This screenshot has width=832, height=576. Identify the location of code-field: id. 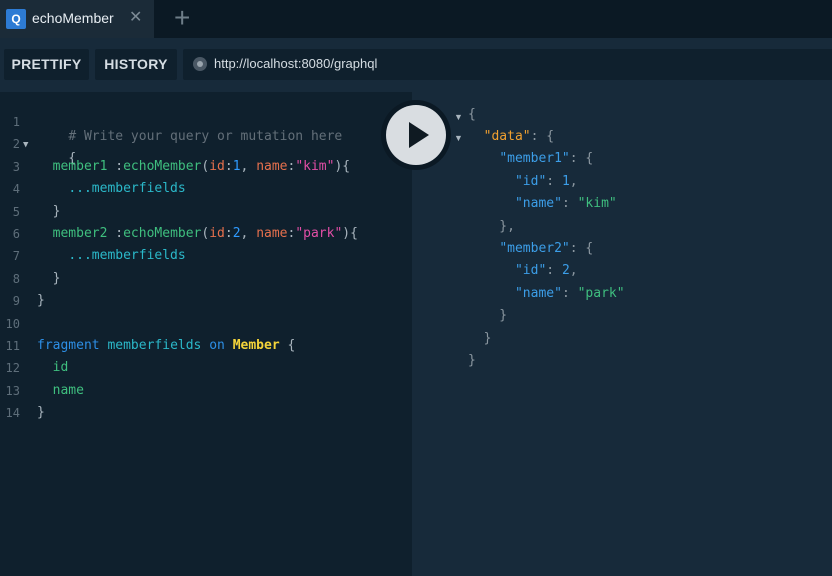
(60, 367).